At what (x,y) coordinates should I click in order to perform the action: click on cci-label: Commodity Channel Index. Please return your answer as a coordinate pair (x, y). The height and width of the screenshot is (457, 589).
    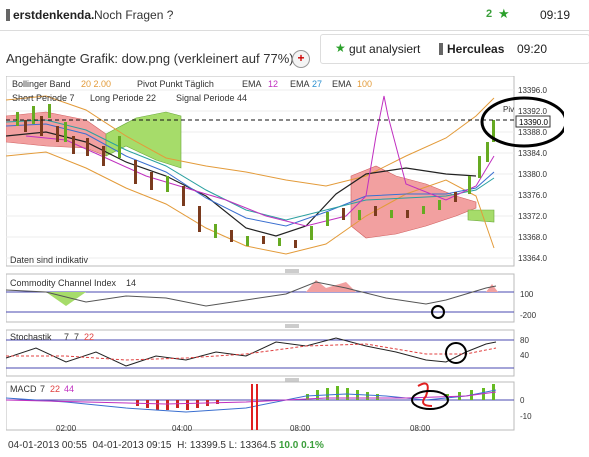
    Looking at the image, I should click on (63, 283).